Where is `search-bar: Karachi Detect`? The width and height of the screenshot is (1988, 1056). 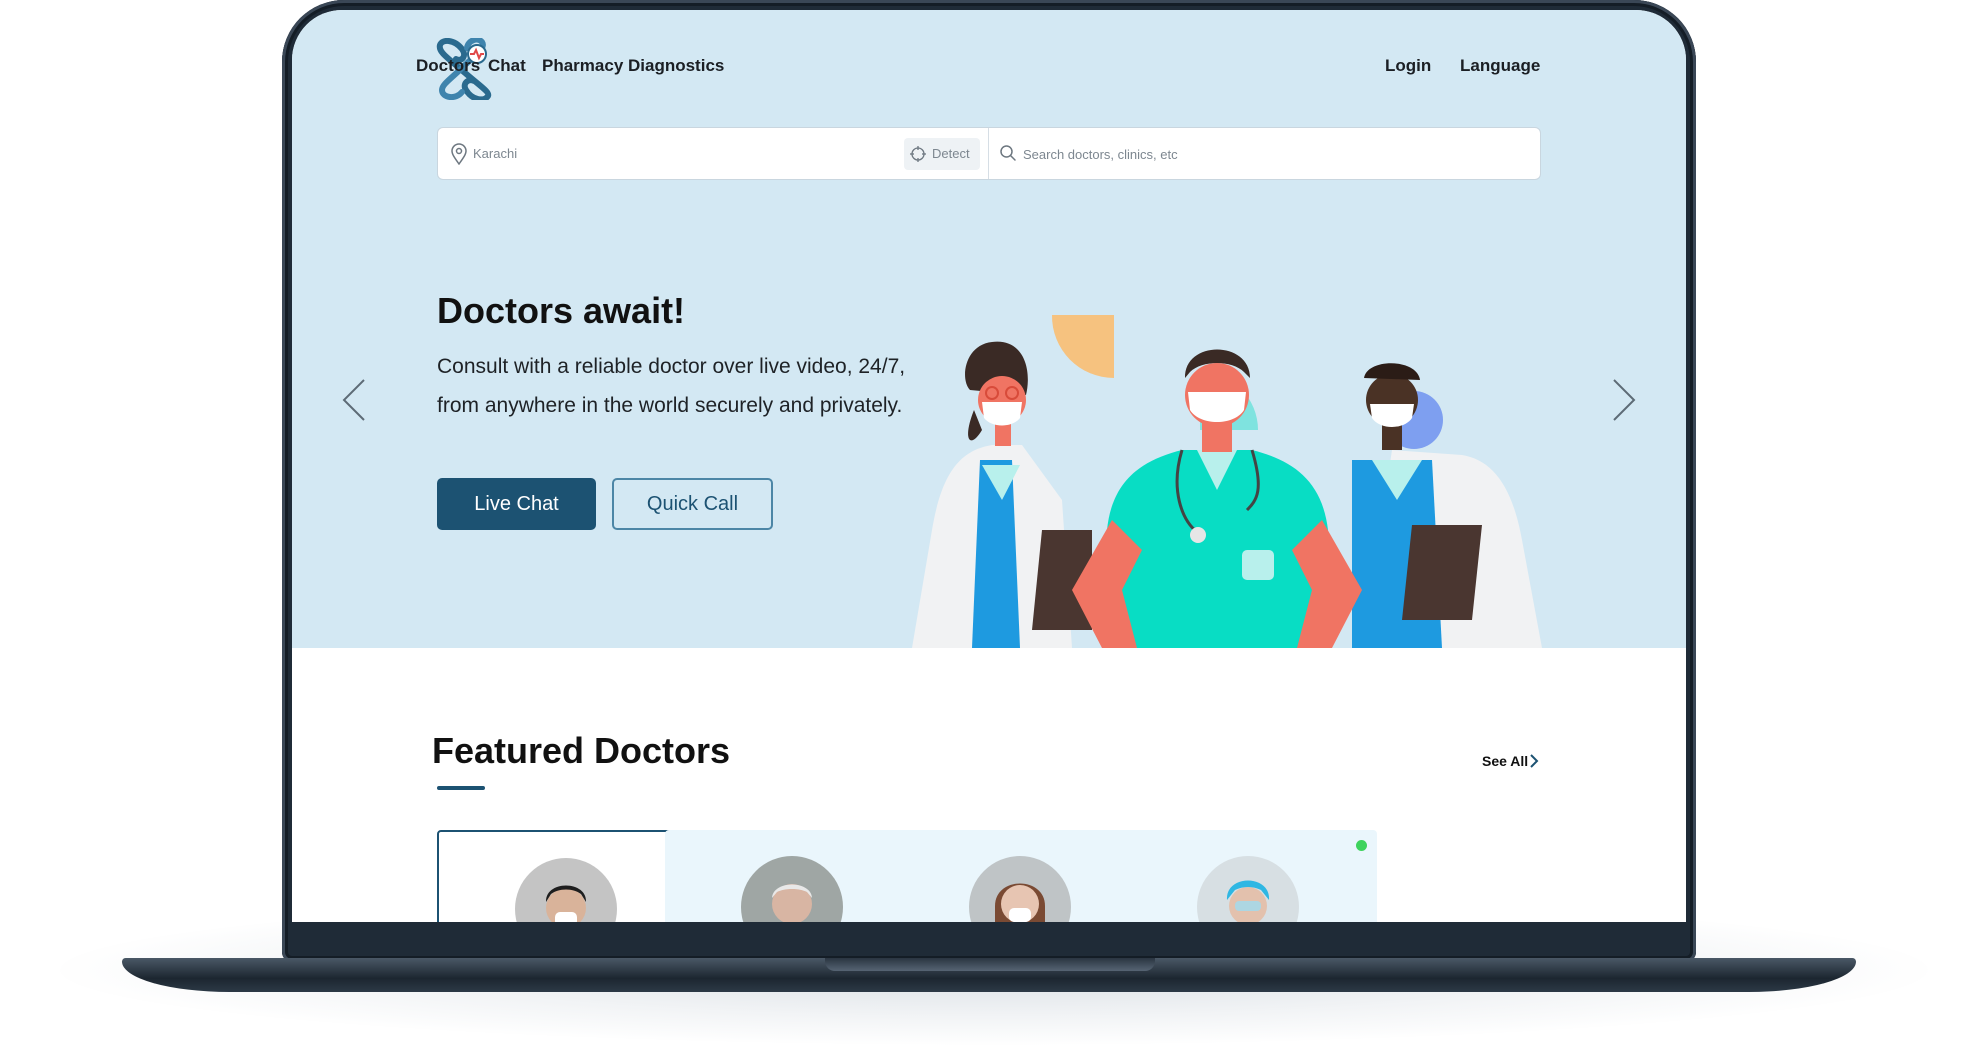 search-bar: Karachi Detect is located at coordinates (989, 153).